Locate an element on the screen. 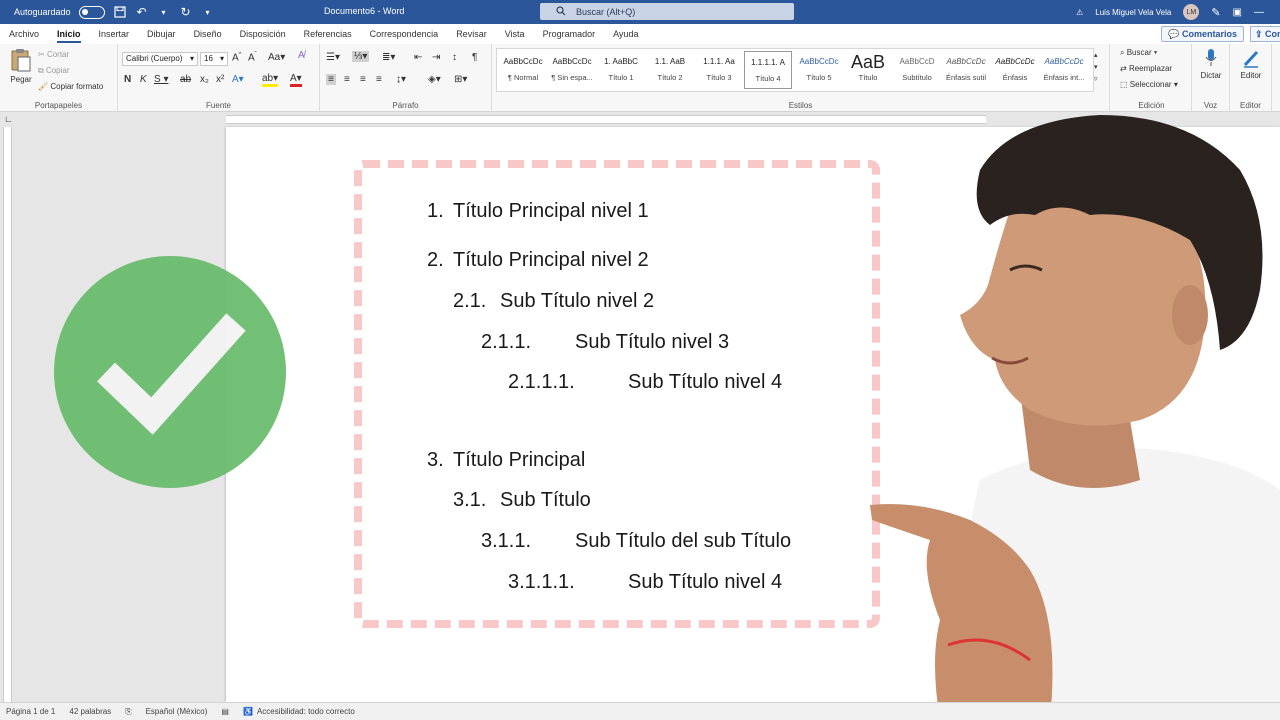 This screenshot has height=720, width=1280. search-box: Buscar (Alt+Q) is located at coordinates (667, 11).